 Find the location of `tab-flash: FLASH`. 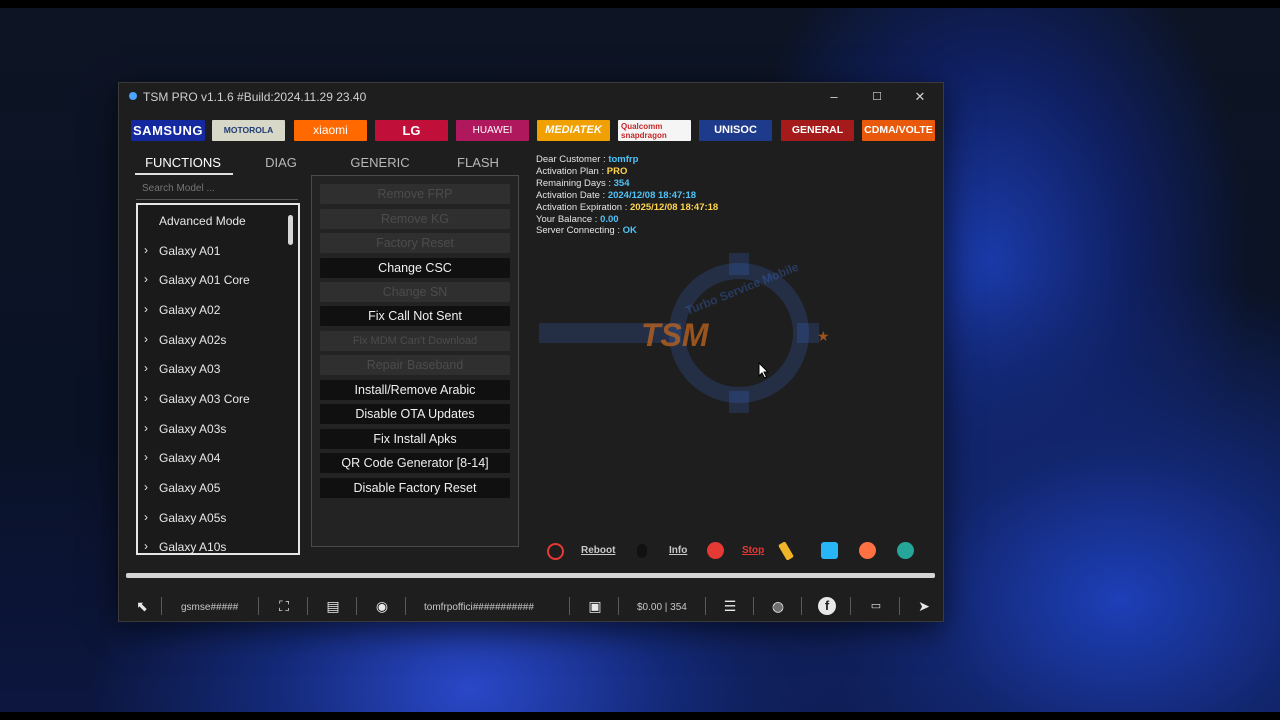

tab-flash: FLASH is located at coordinates (478, 162).